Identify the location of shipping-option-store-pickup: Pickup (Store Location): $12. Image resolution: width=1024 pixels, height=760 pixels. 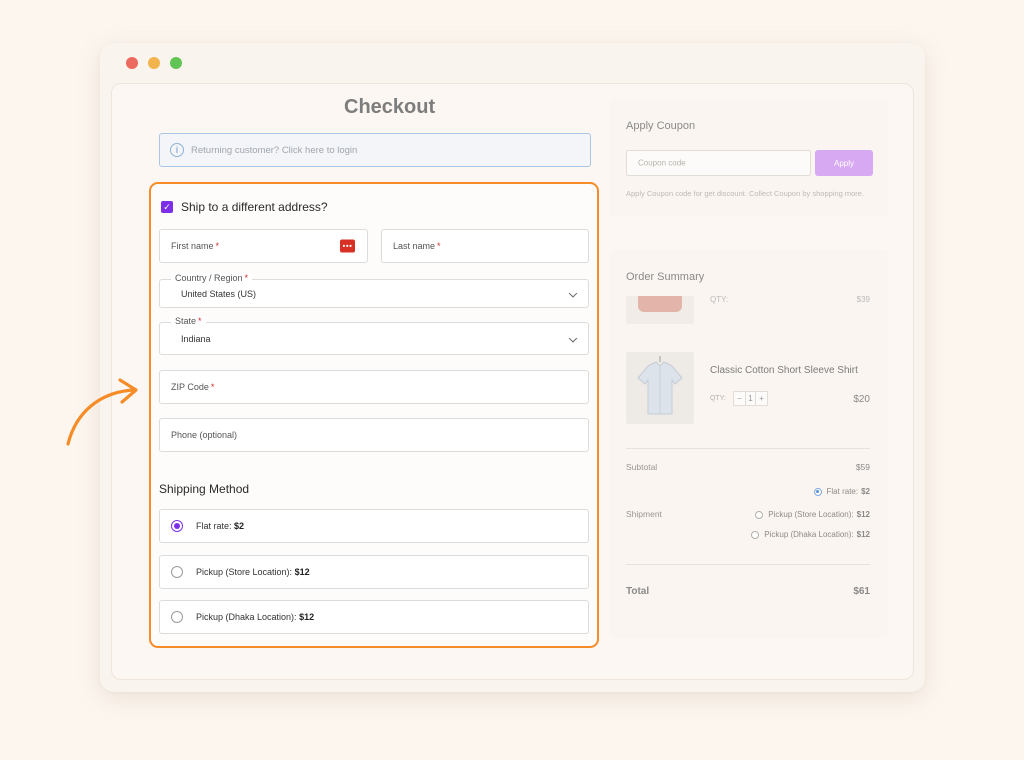
(374, 572).